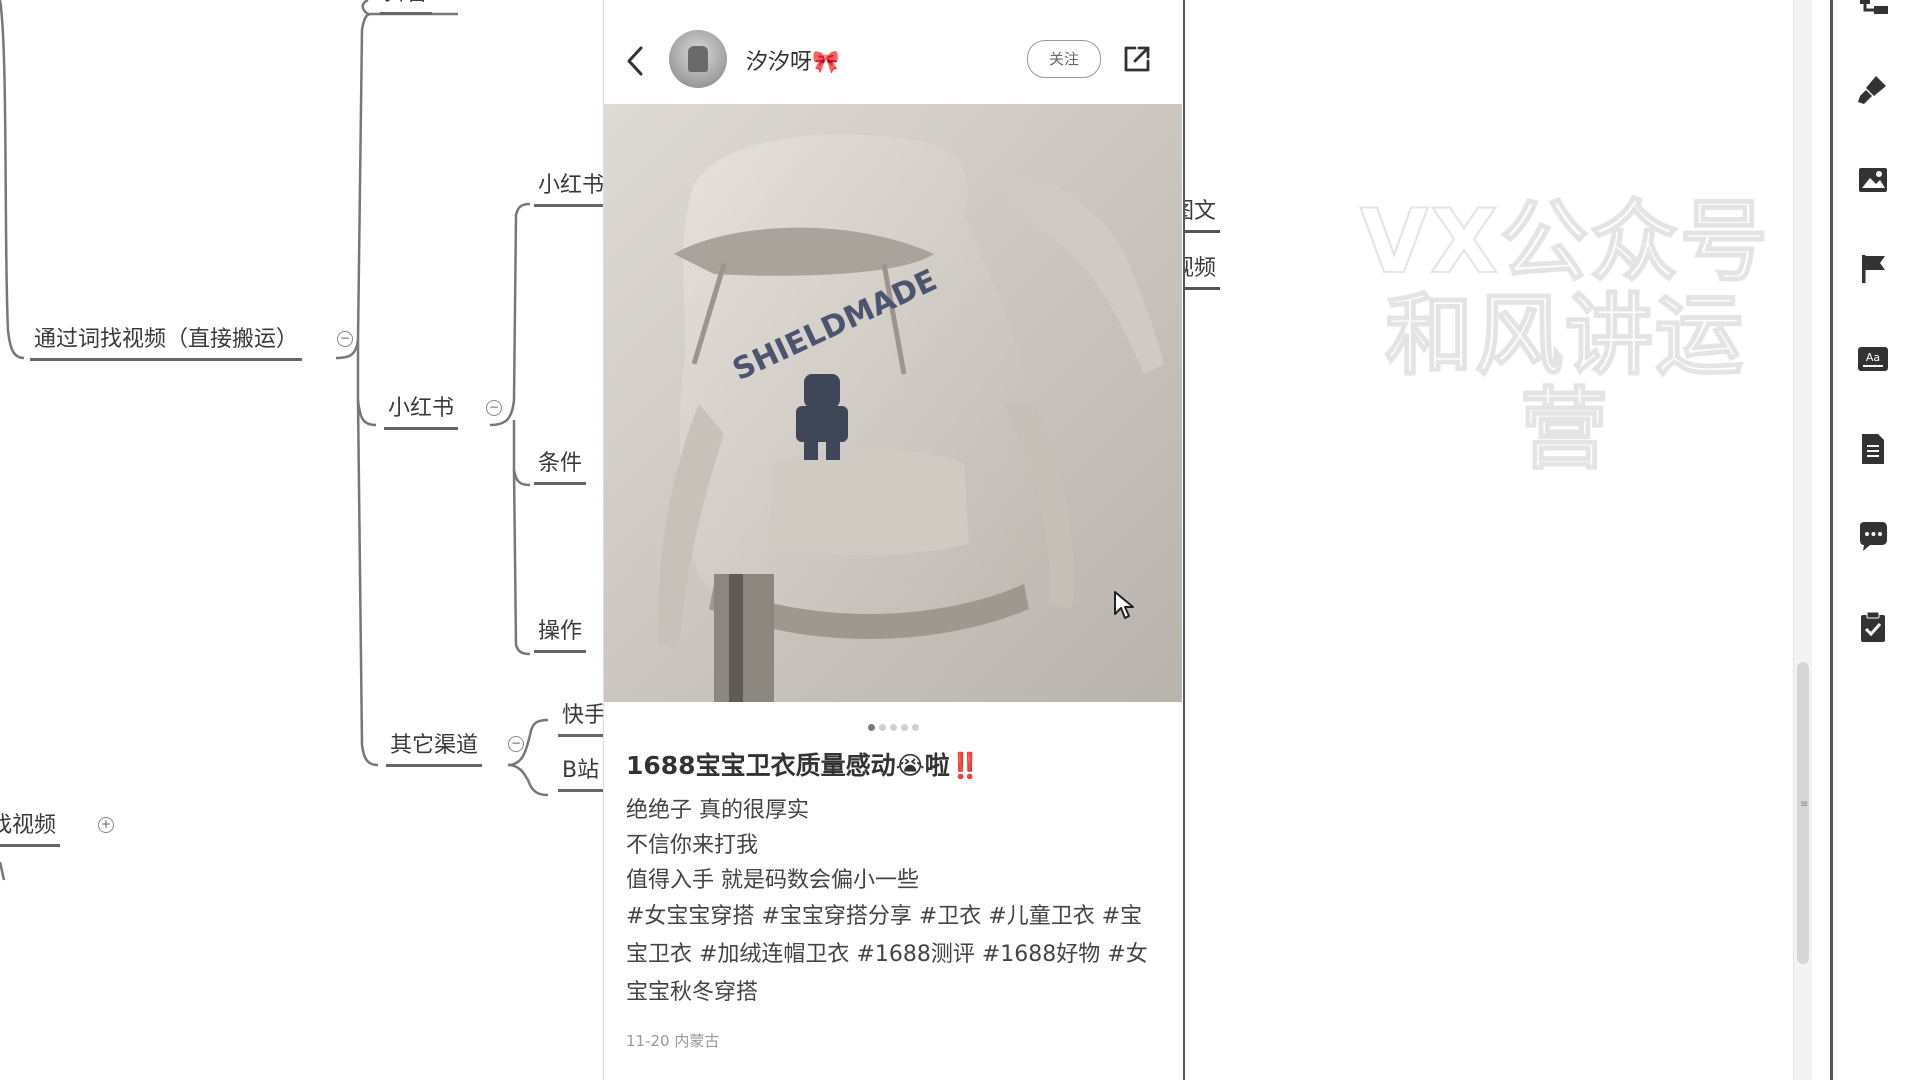 Image resolution: width=1910 pixels, height=1080 pixels. What do you see at coordinates (1064, 59) in the screenshot?
I see `follow-button: 关注` at bounding box center [1064, 59].